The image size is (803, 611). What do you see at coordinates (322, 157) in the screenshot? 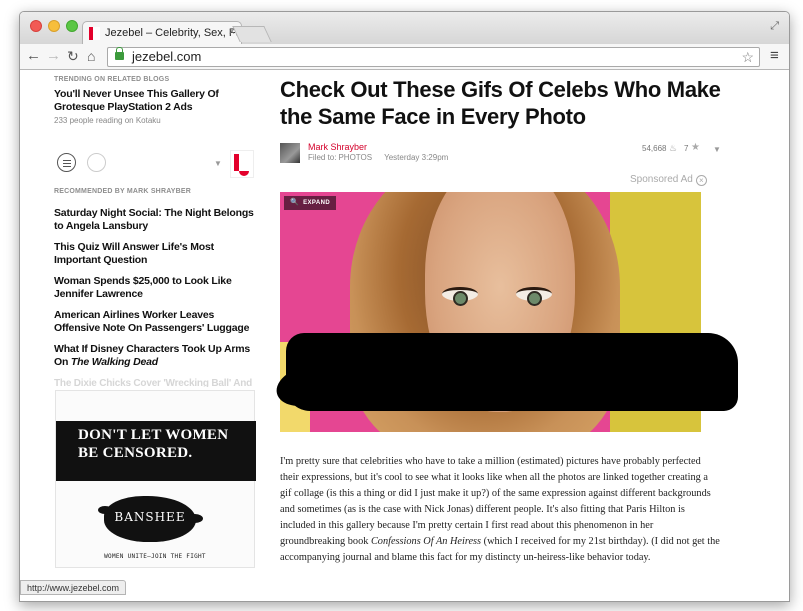
I see `filed-label: Filed to:` at bounding box center [322, 157].